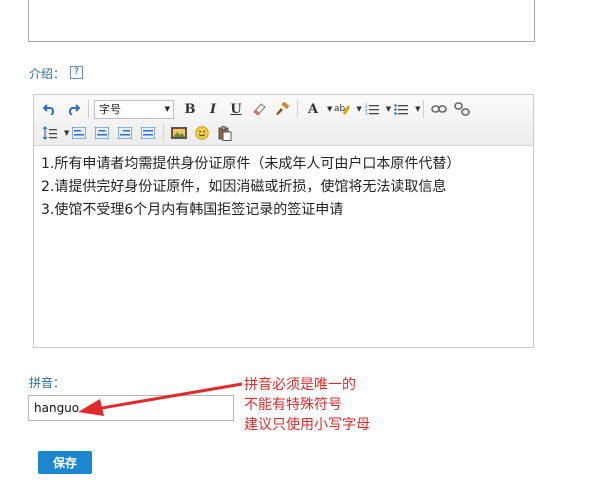 The height and width of the screenshot is (493, 606). What do you see at coordinates (47, 383) in the screenshot?
I see `pinyin-label: 拼音：` at bounding box center [47, 383].